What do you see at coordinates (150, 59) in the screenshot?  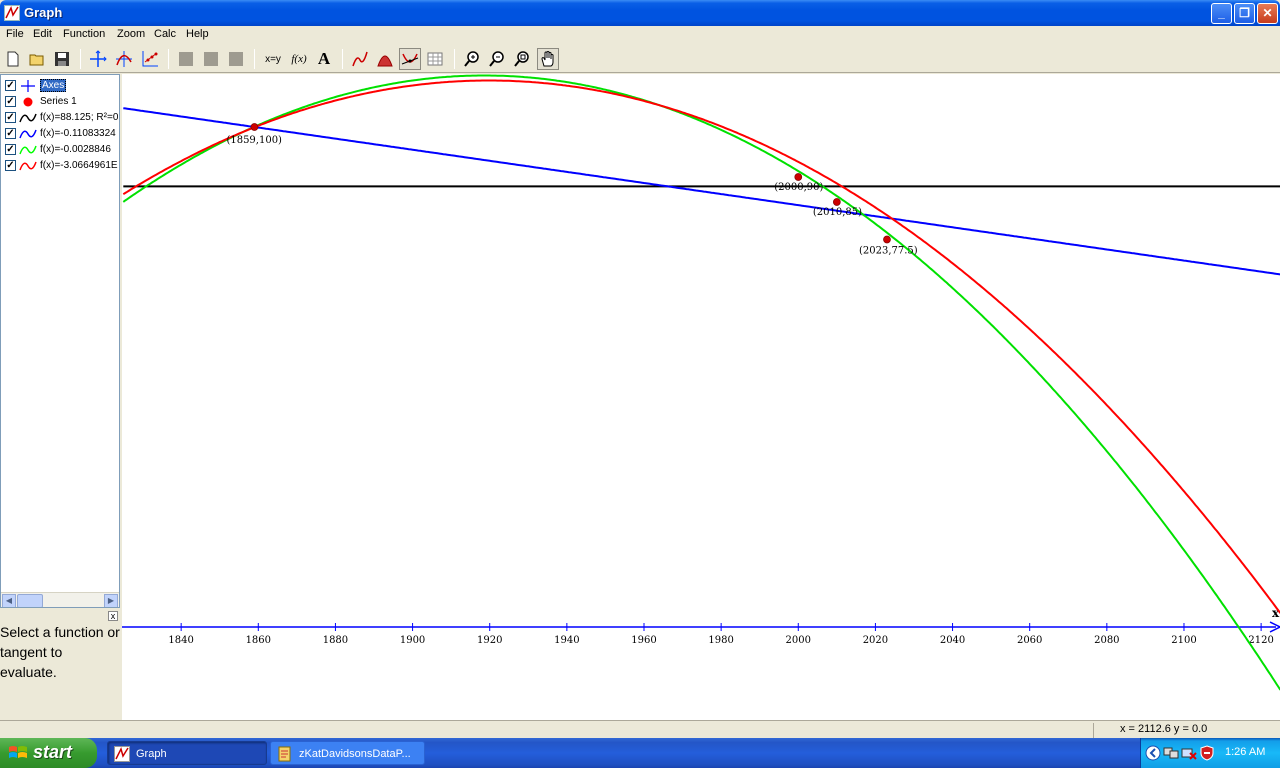 I see `insert-point-series-icon` at bounding box center [150, 59].